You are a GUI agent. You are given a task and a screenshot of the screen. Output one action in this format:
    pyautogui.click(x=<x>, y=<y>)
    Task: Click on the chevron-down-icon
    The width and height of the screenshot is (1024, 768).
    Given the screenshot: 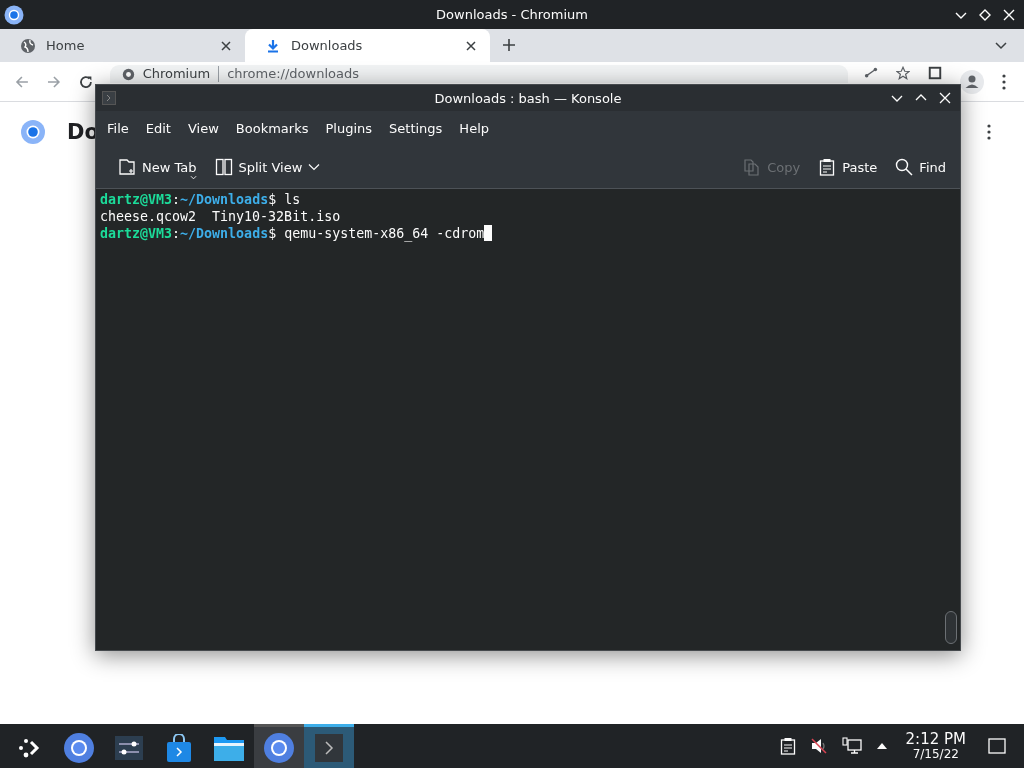 What is the action you would take?
    pyautogui.click(x=314, y=167)
    